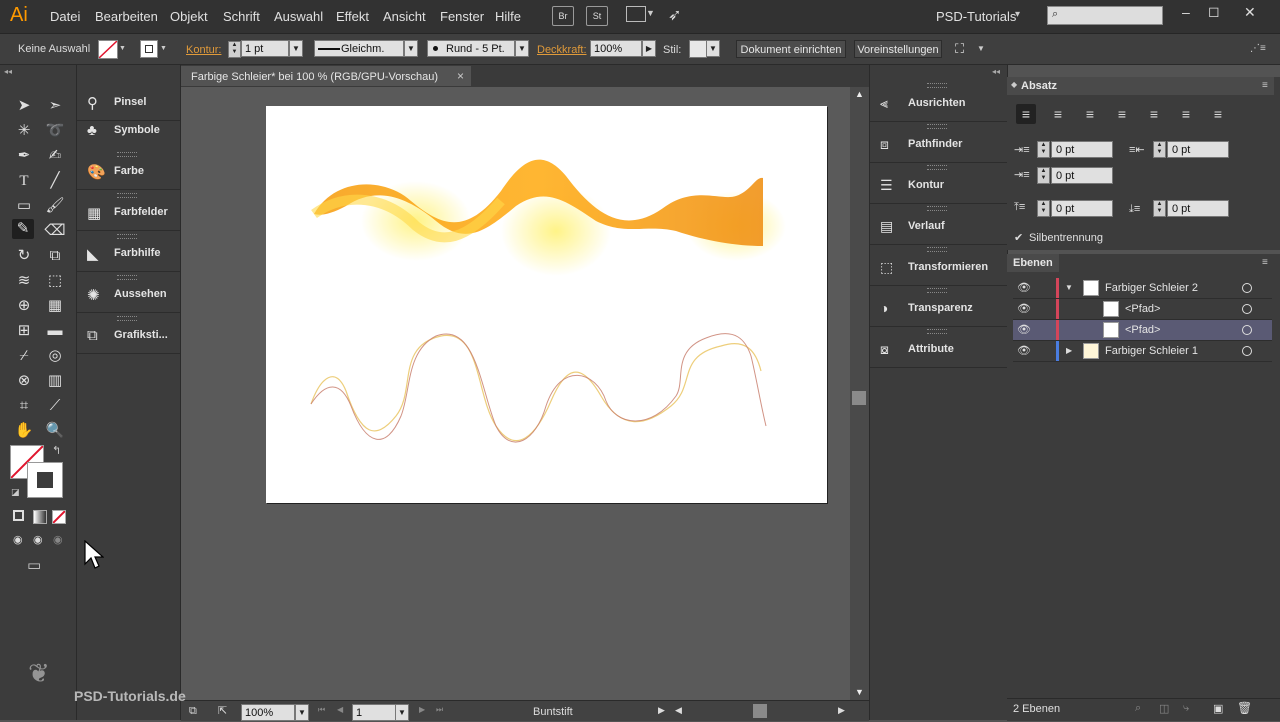 The height and width of the screenshot is (722, 1280). Describe the element at coordinates (522, 48) in the screenshot. I see `brush-dropdown: ▼` at that location.